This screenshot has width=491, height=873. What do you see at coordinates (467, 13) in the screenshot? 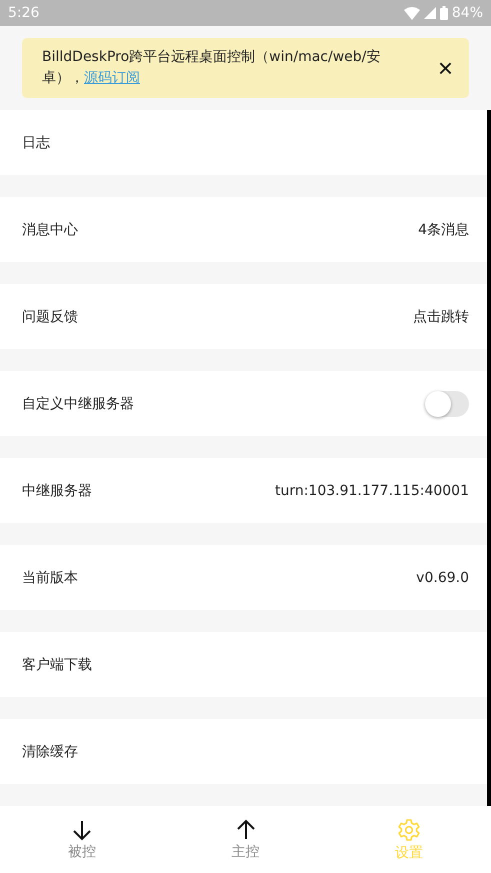
I see `battery-percent: 84%` at bounding box center [467, 13].